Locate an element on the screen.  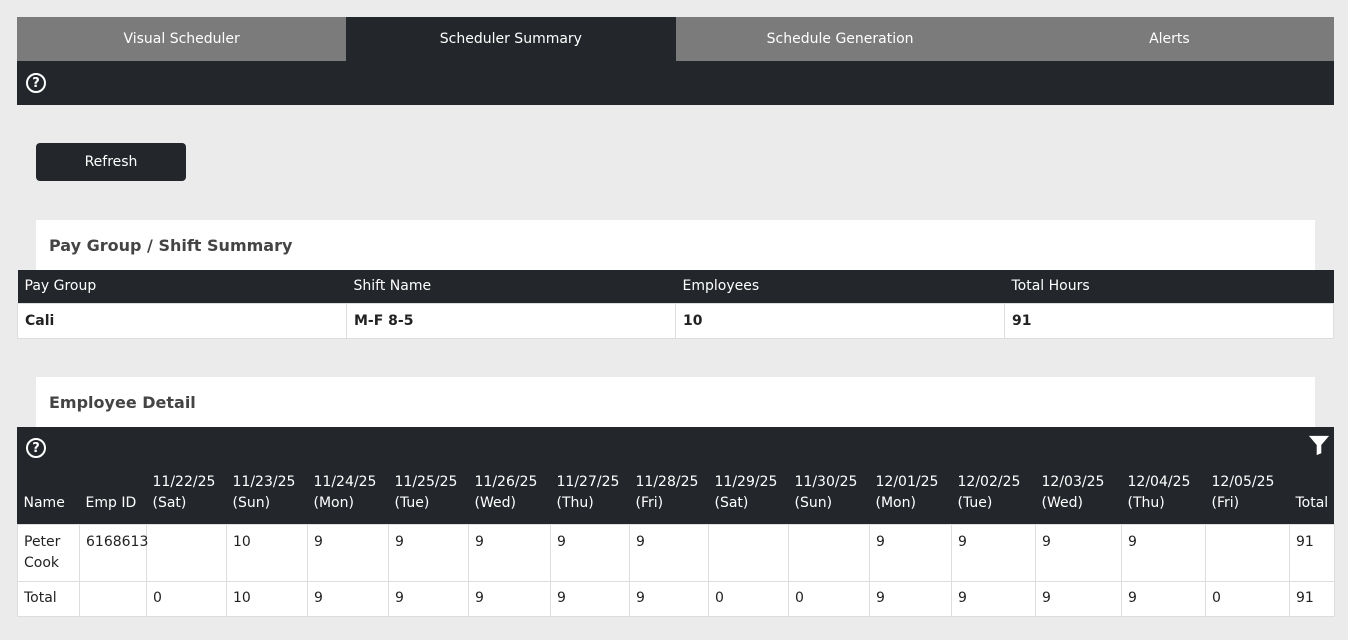
column-header-date: 11/22/25 is located at coordinates (184, 481).